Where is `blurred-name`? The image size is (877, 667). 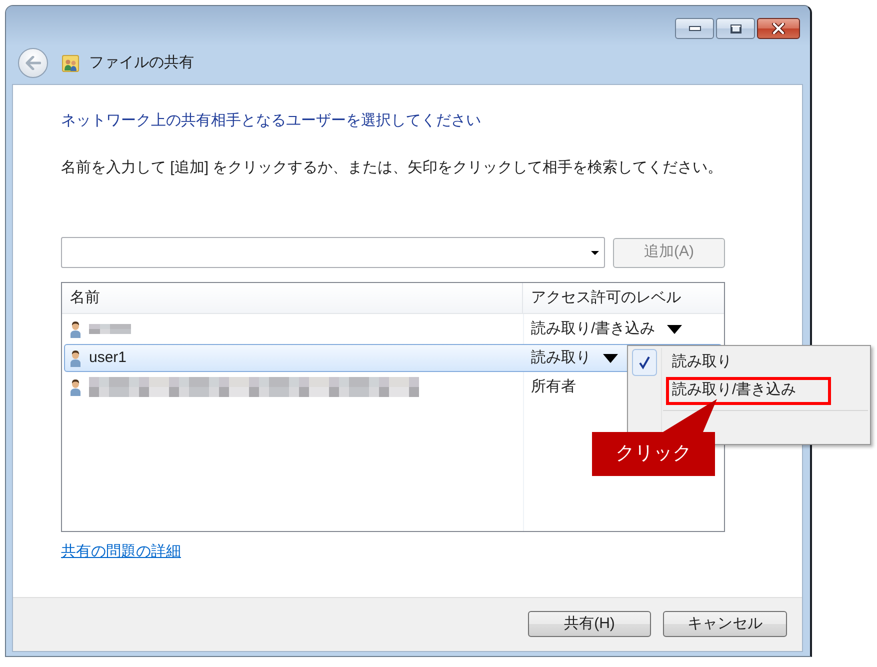 blurred-name is located at coordinates (110, 329).